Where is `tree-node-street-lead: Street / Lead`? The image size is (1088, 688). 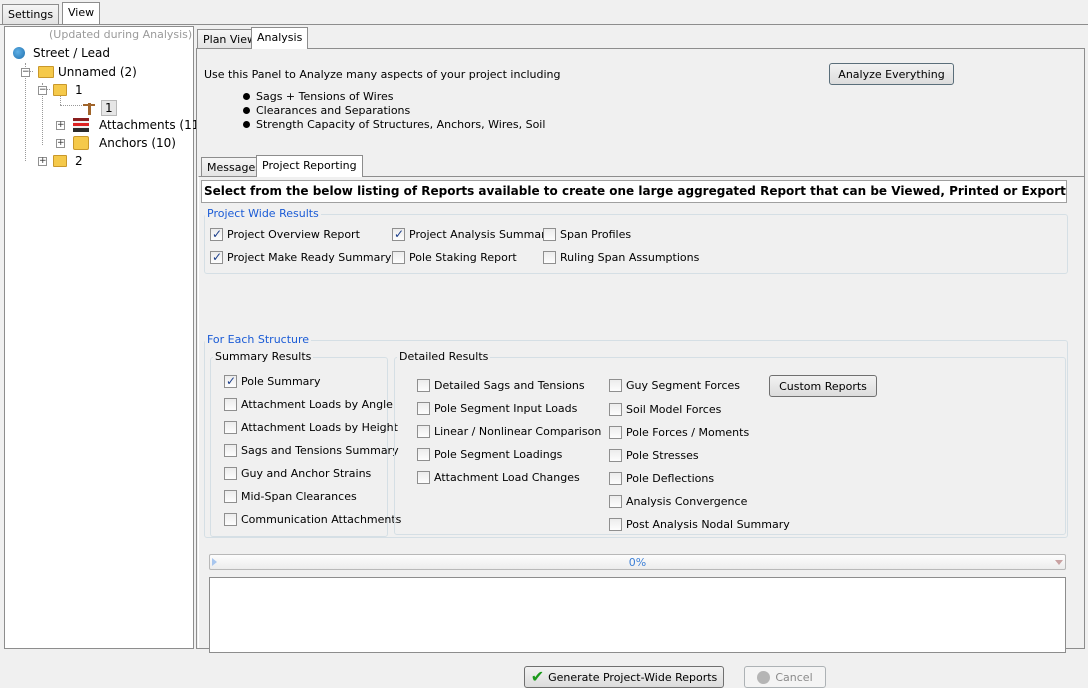
tree-node-street-lead: Street / Lead is located at coordinates (61, 53).